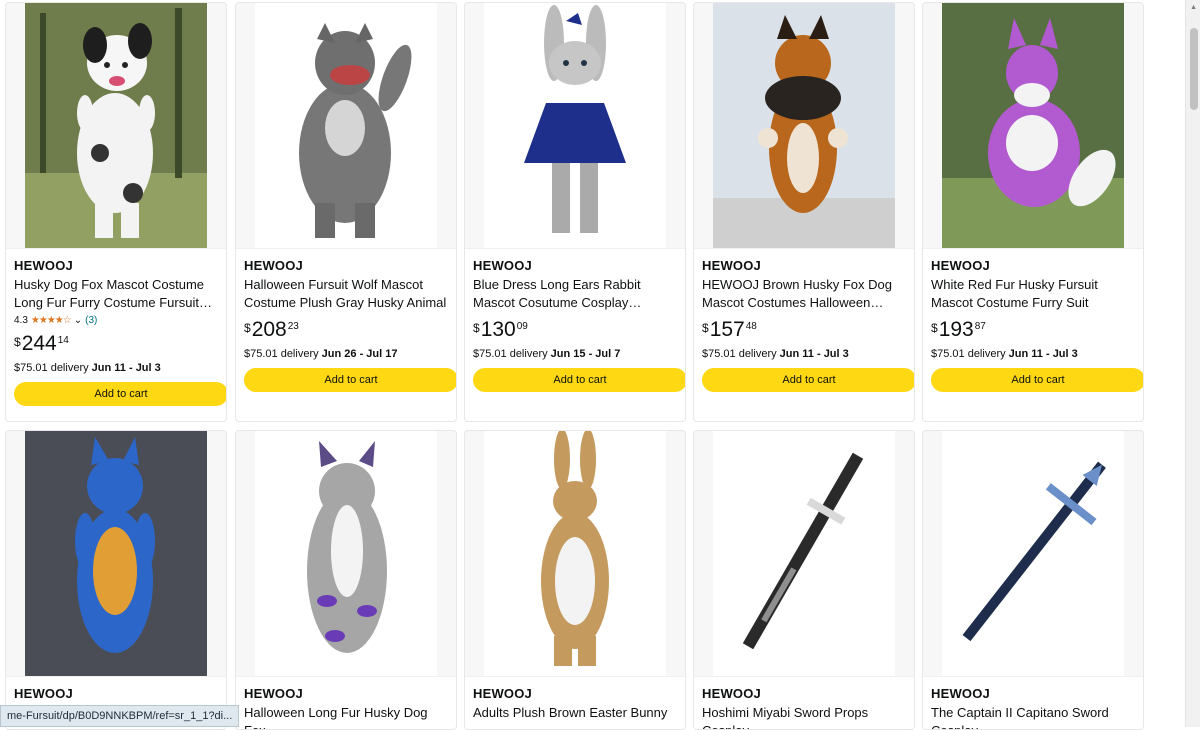 This screenshot has height=730, width=1200. I want to click on product-price: $ 244 14, so click(41, 343).